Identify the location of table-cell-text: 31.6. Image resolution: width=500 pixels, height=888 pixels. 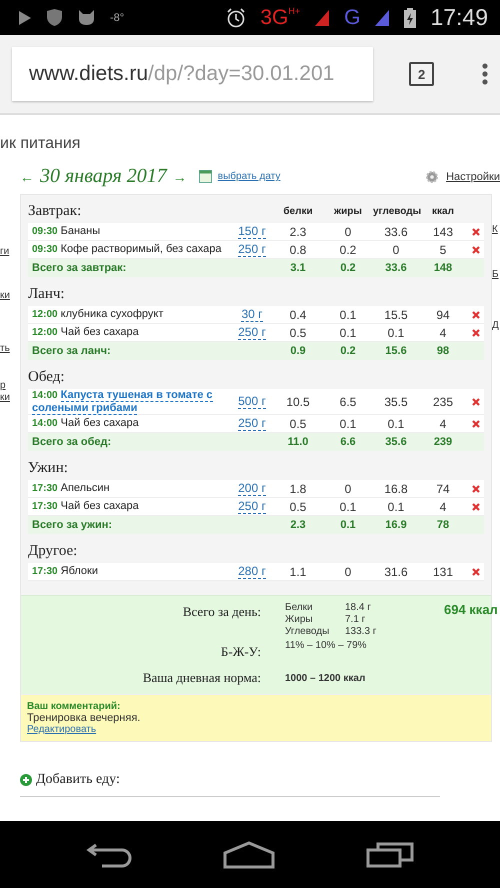
(396, 571).